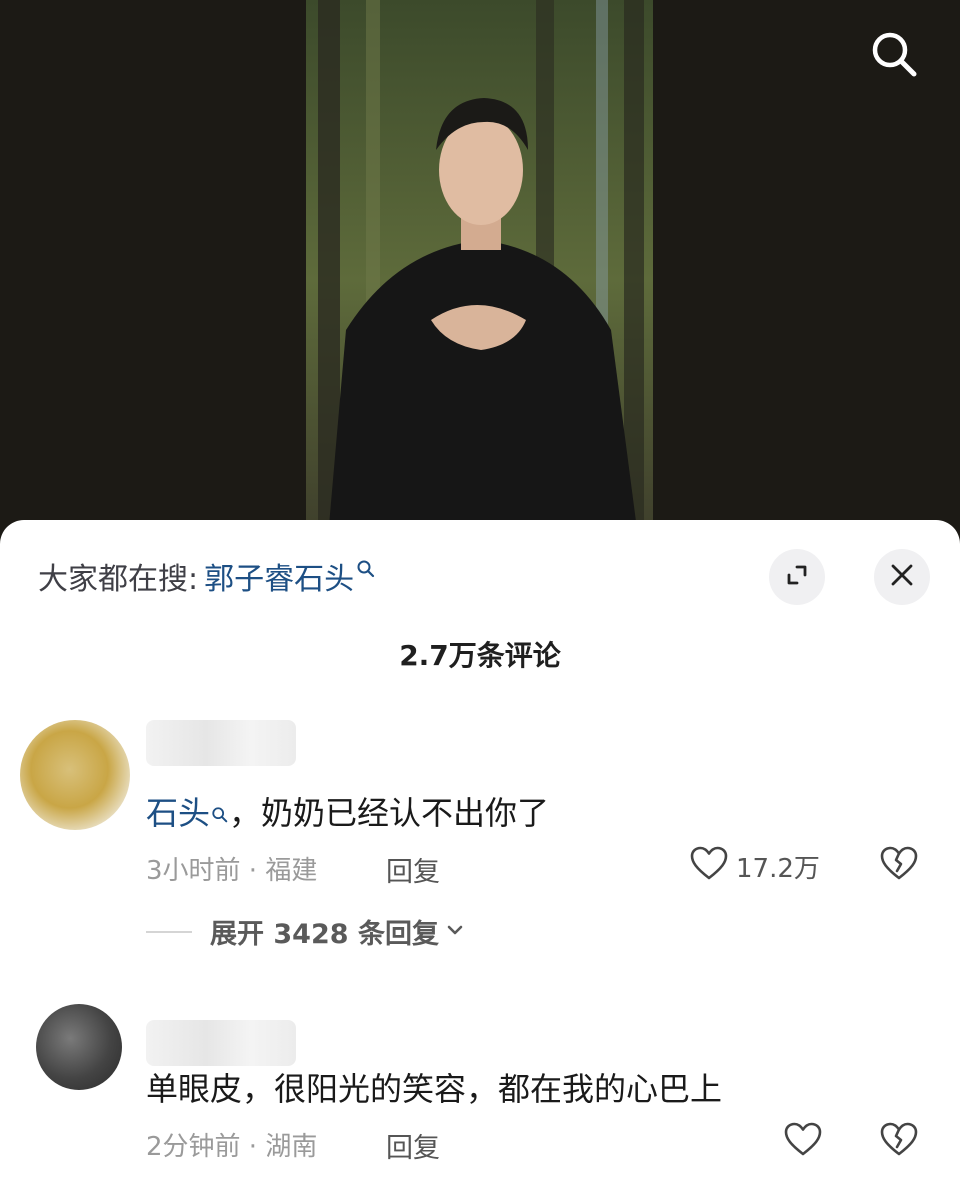  I want to click on divider, so click(169, 931).